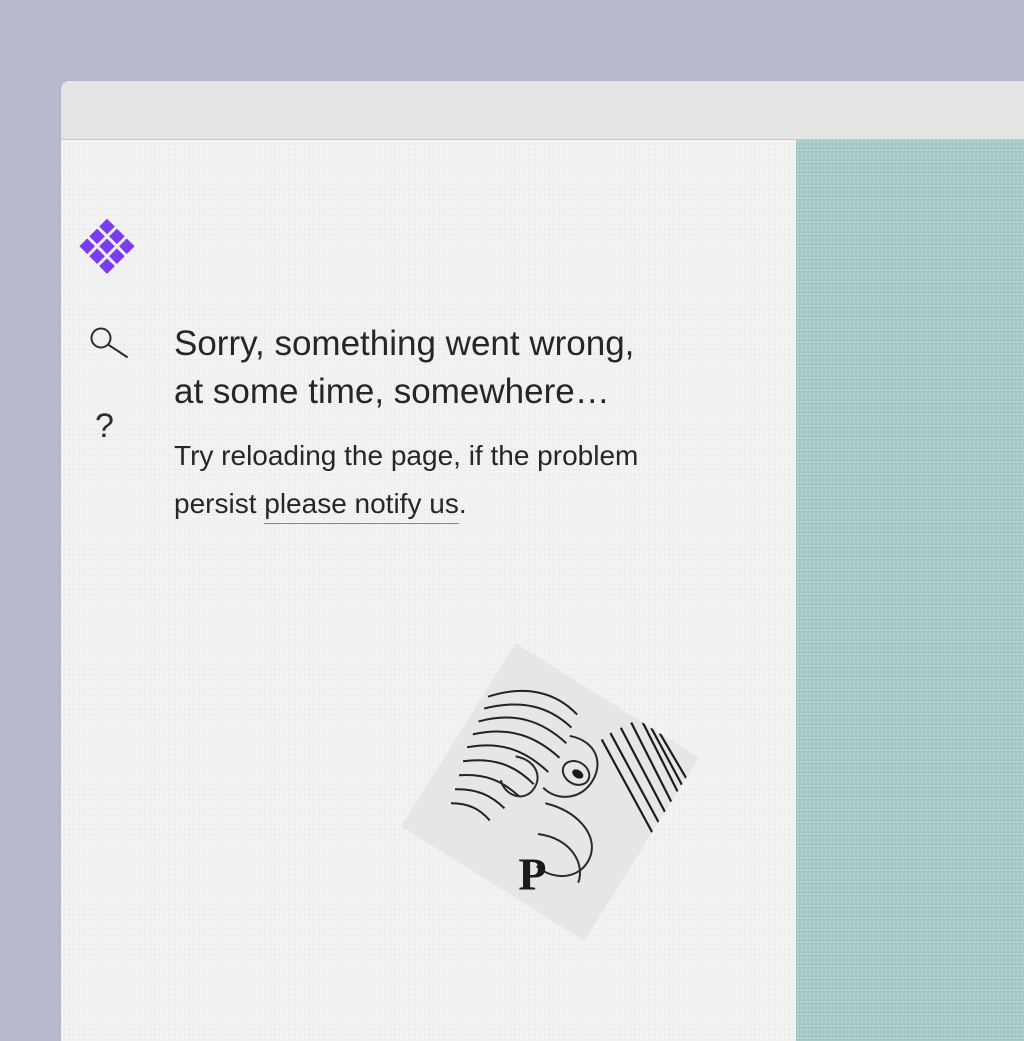 The width and height of the screenshot is (1024, 1041). I want to click on illustration-letter: P, so click(532, 873).